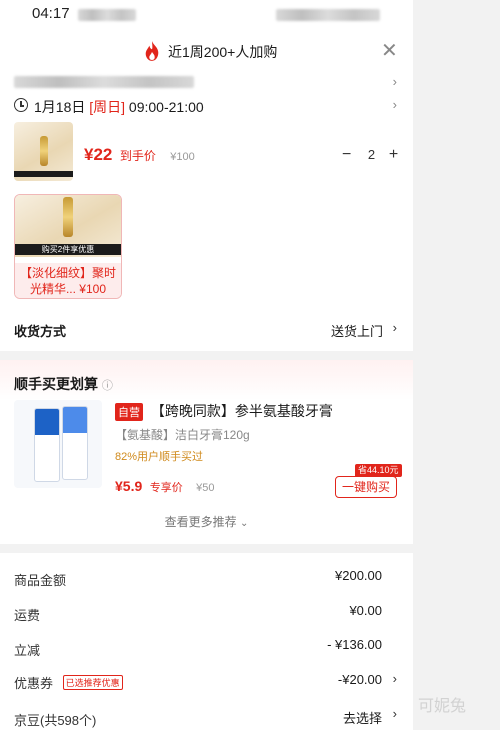 This screenshot has width=500, height=730. I want to click on address-row: ›, so click(206, 82).